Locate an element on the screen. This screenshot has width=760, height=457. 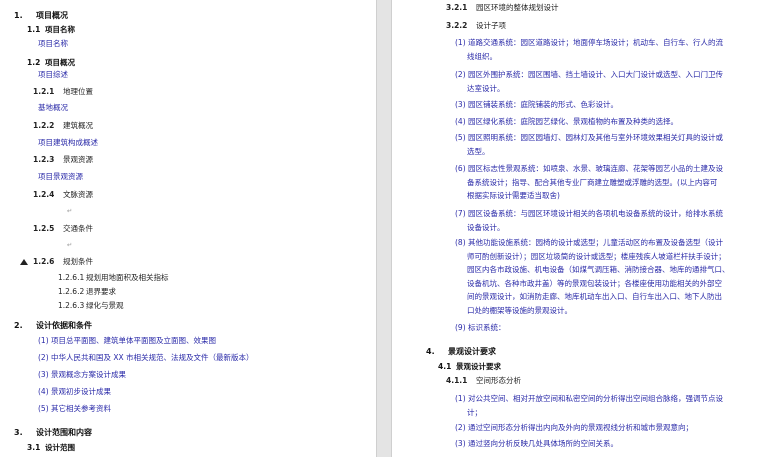
list-item: (3) 景观概念方案设计成果 is located at coordinates (82, 374).